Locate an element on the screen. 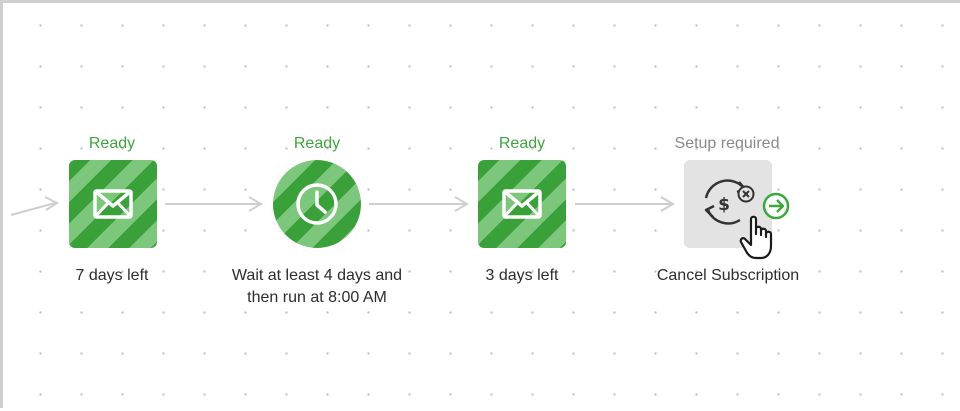  step-3-label: 3 days left is located at coordinates (522, 275).